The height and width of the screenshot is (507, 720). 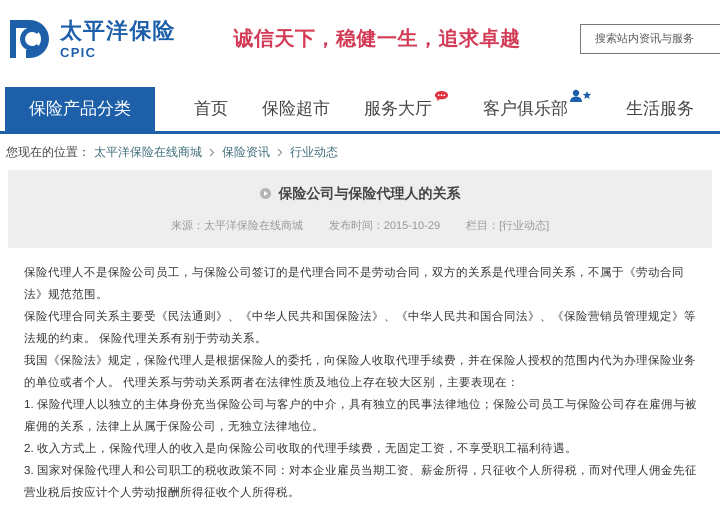 What do you see at coordinates (361, 416) in the screenshot?
I see `paragraph: 1. 保险代理人以独立的主体身份充当保险公司与客户的中介，具有独立的民事法律地位；保险公司员工与保险公司存在雇佣与被雇佣的关系，法律上从属于保险公司，无独立法律地位。` at bounding box center [361, 416].